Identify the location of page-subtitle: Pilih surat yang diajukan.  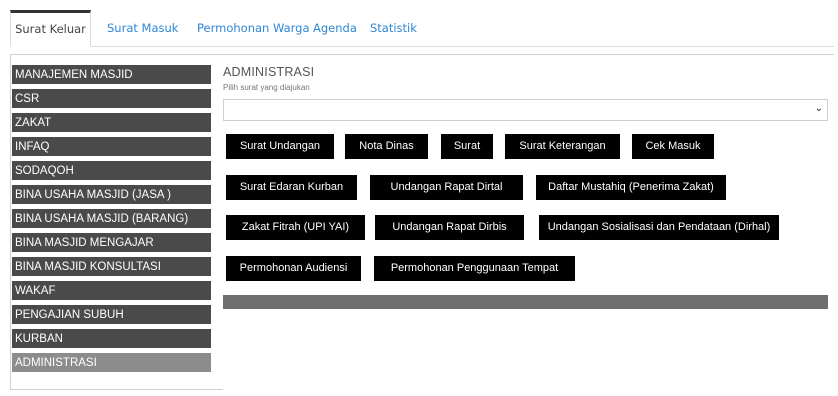
(266, 87).